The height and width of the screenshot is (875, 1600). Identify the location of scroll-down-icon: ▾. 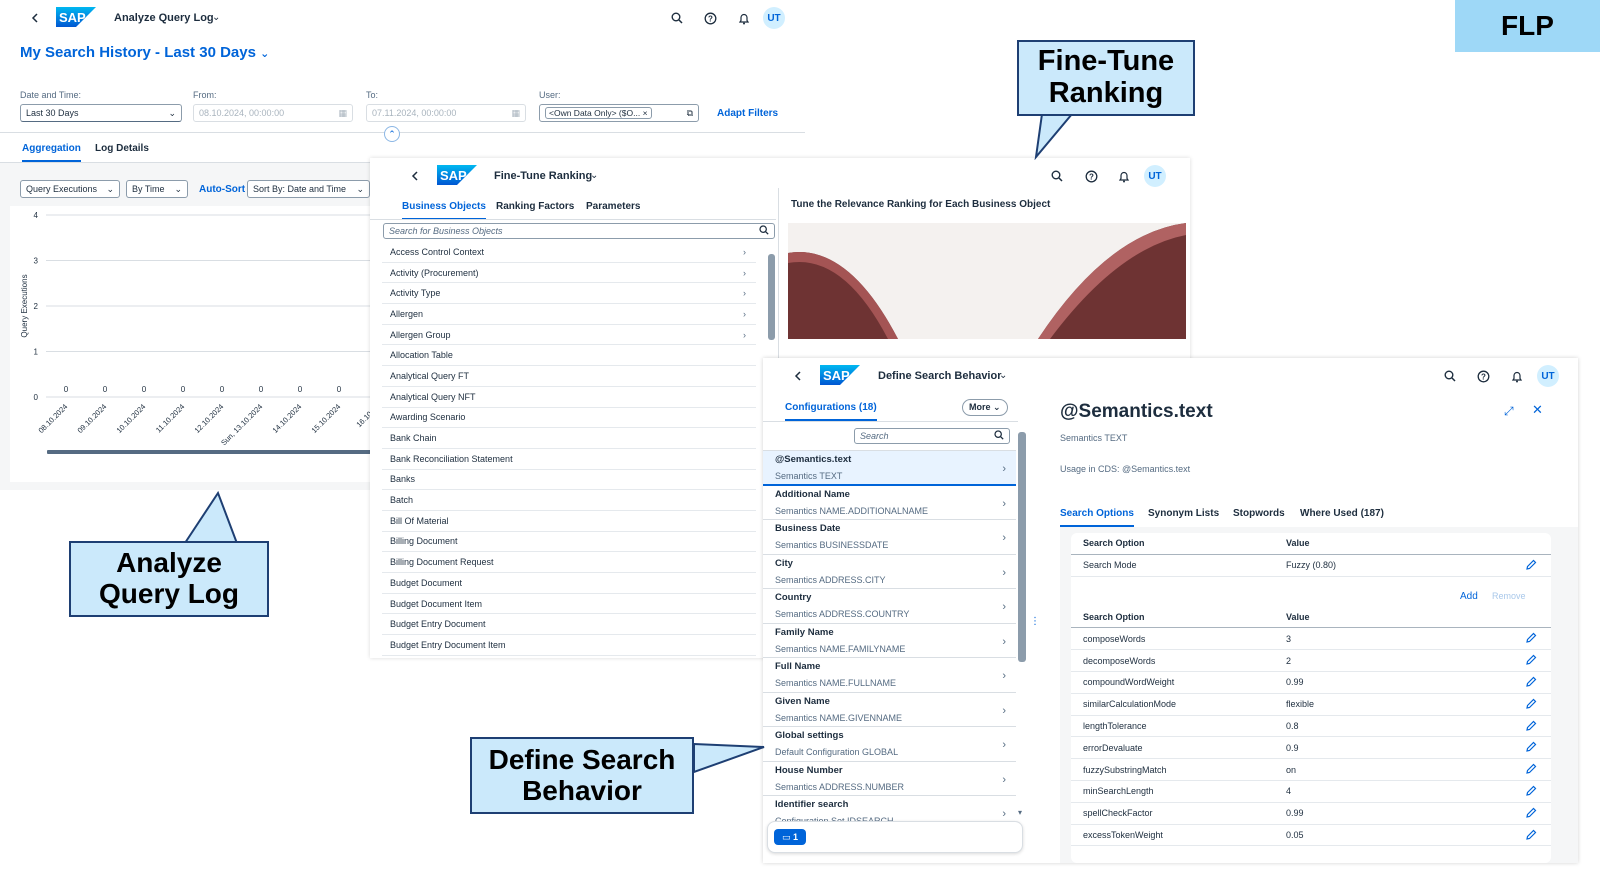
(1020, 812).